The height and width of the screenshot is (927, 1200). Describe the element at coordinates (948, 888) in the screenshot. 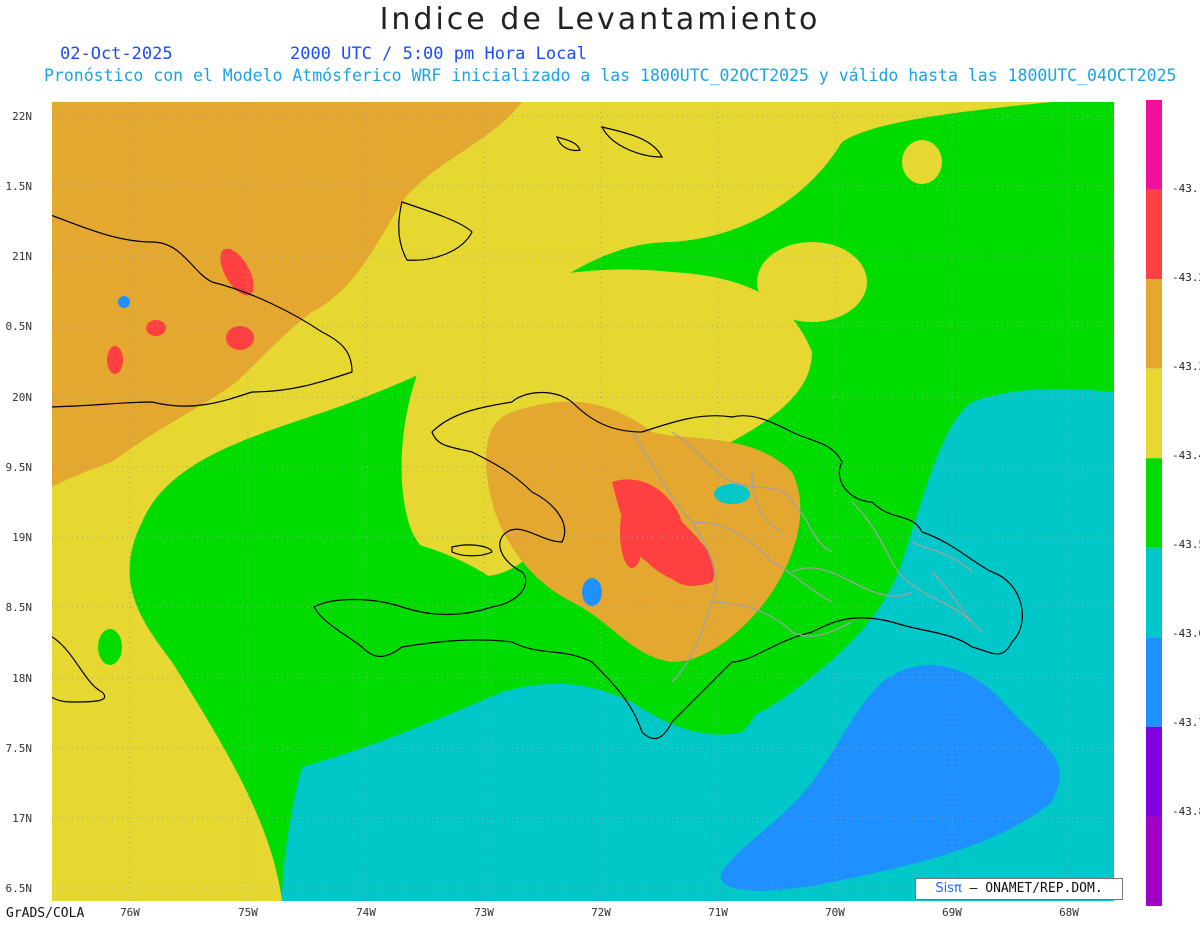

I see `credit-brand: Sisπ` at that location.